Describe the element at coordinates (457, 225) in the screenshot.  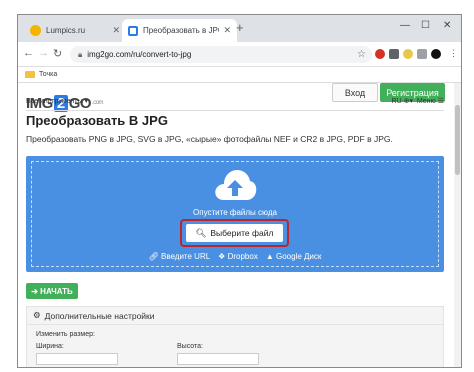
I see `scrollbar` at that location.